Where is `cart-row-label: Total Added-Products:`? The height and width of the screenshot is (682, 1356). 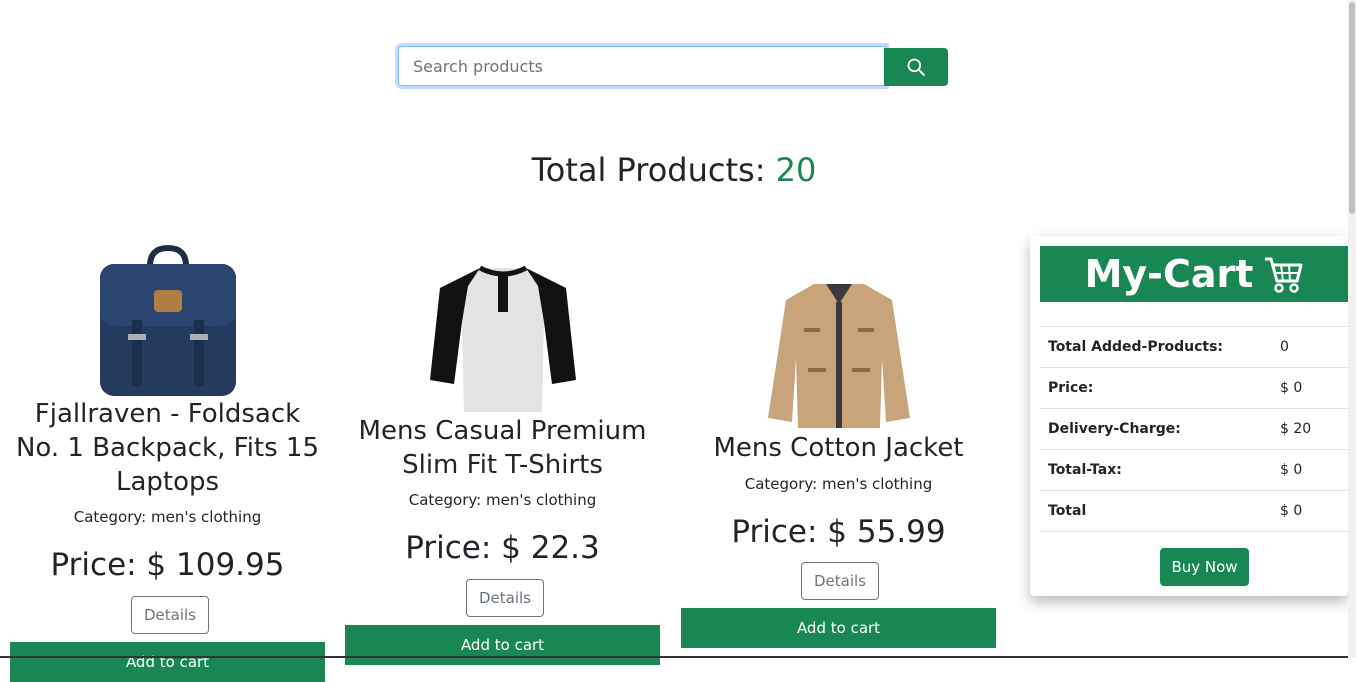 cart-row-label: Total Added-Products: is located at coordinates (1136, 347).